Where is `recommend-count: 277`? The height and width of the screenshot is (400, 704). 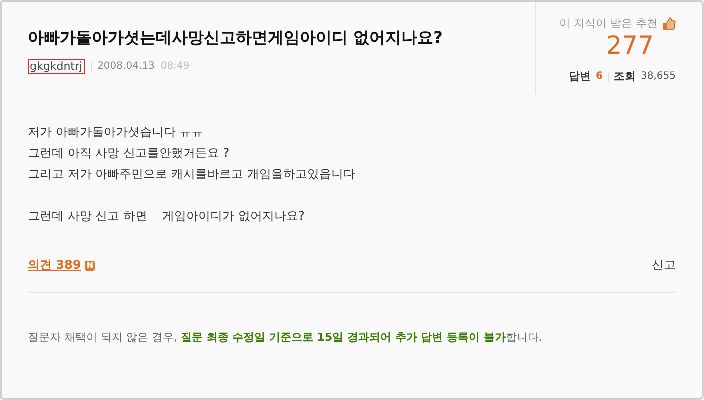
recommend-count: 277 is located at coordinates (630, 46).